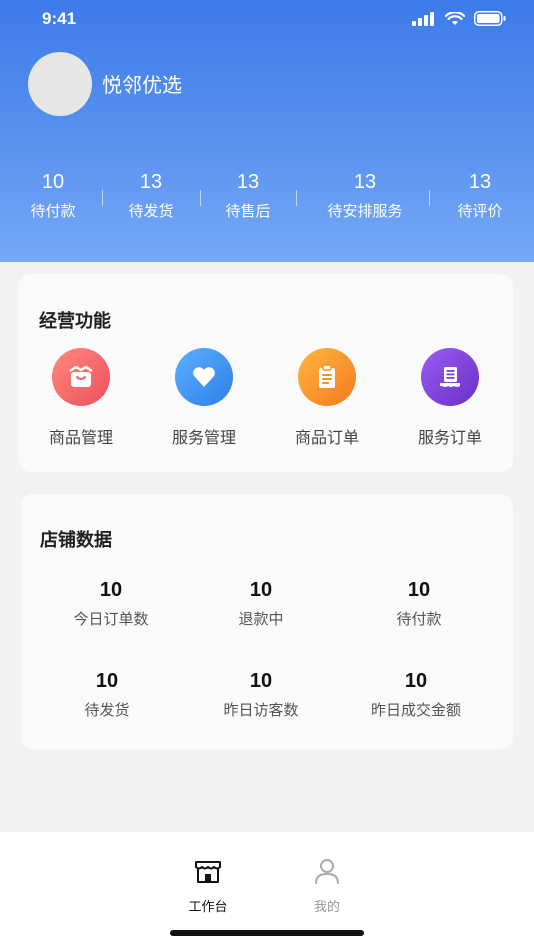 Image resolution: width=534 pixels, height=950 pixels. Describe the element at coordinates (111, 619) in the screenshot. I see `data-label: 今日订单数` at that location.